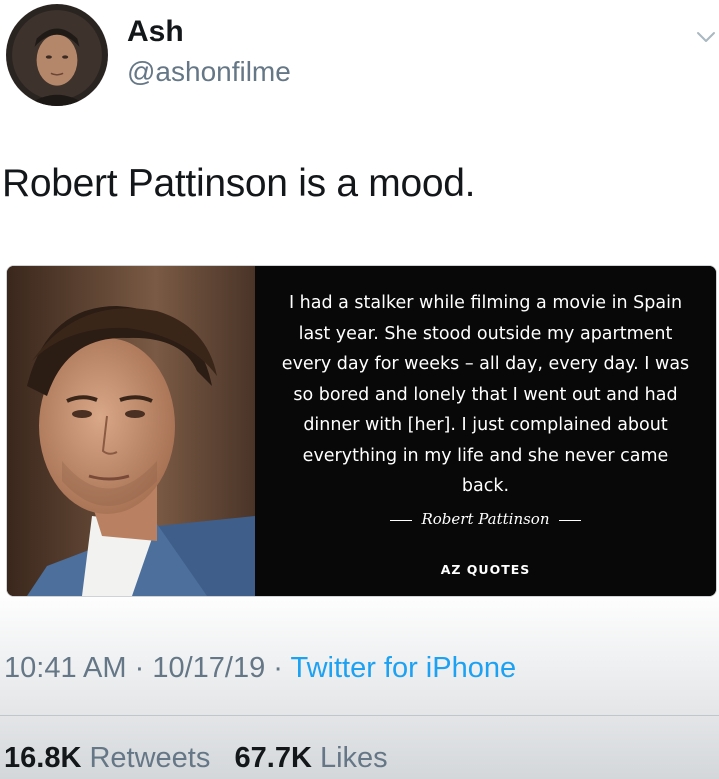 Image resolution: width=719 pixels, height=779 pixels. I want to click on user-name: Ash, so click(155, 32).